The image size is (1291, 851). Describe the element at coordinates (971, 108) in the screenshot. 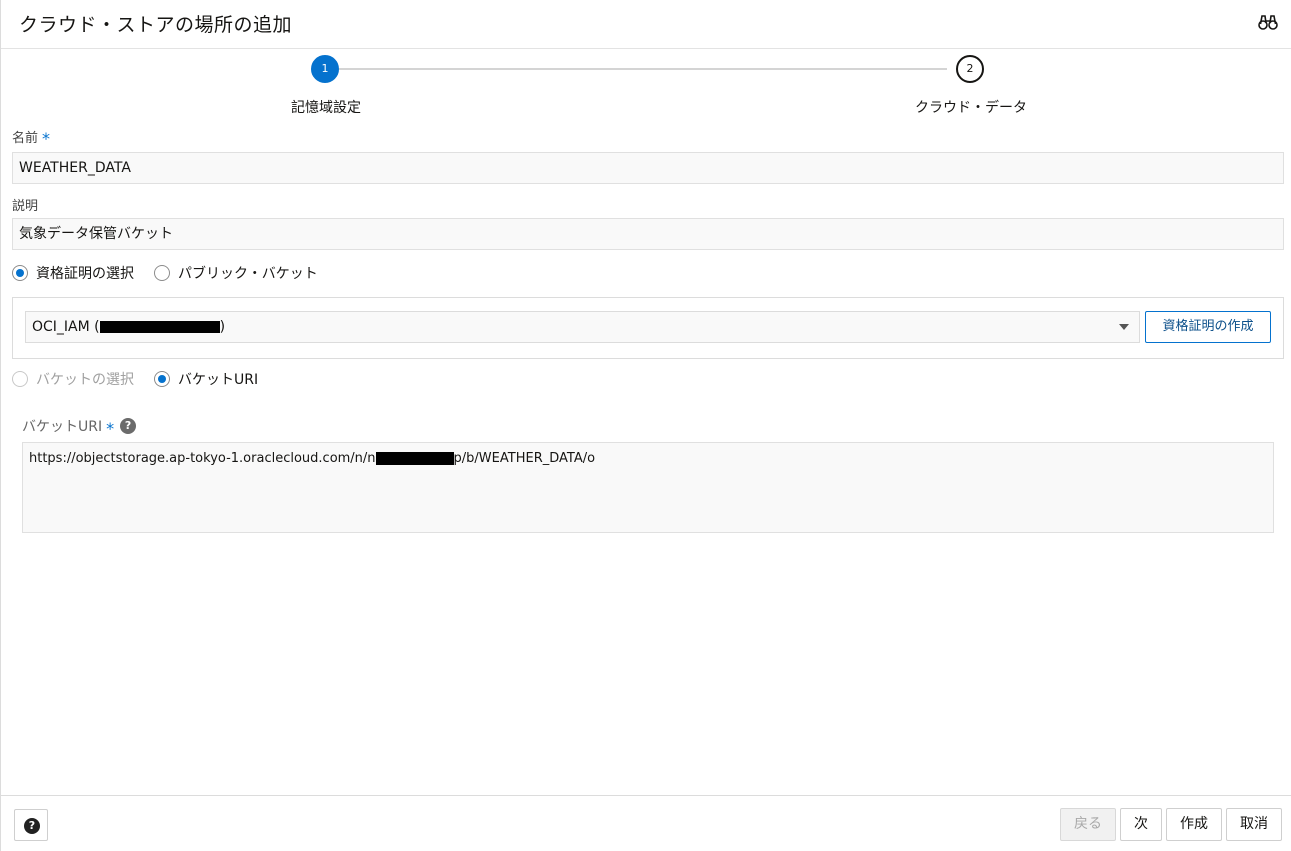

I see `step-2-label: クラウド・データ` at that location.